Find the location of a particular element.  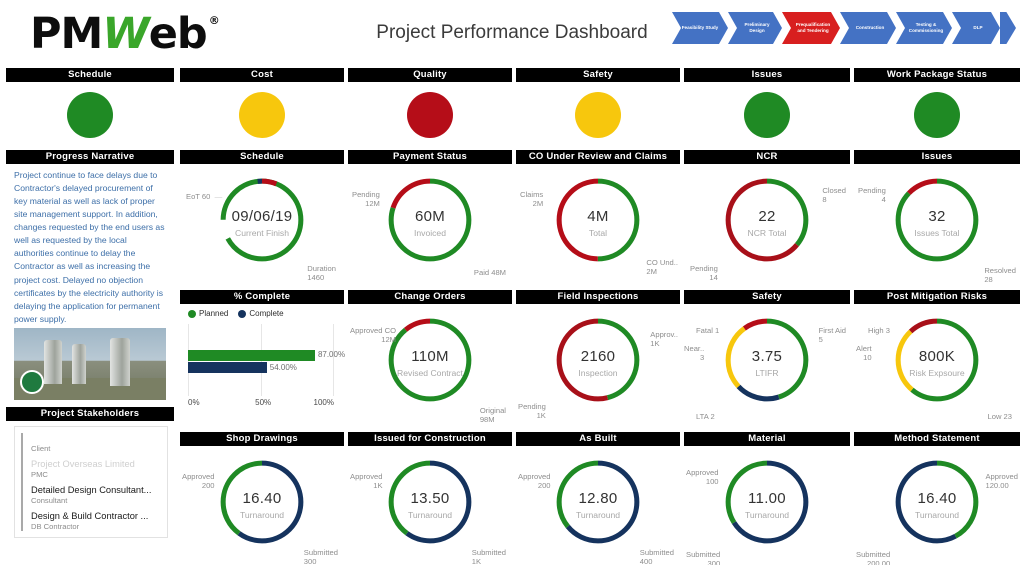

phase-prequalification-and-tendering: Prequalification and Tendering is located at coordinates (811, 28).